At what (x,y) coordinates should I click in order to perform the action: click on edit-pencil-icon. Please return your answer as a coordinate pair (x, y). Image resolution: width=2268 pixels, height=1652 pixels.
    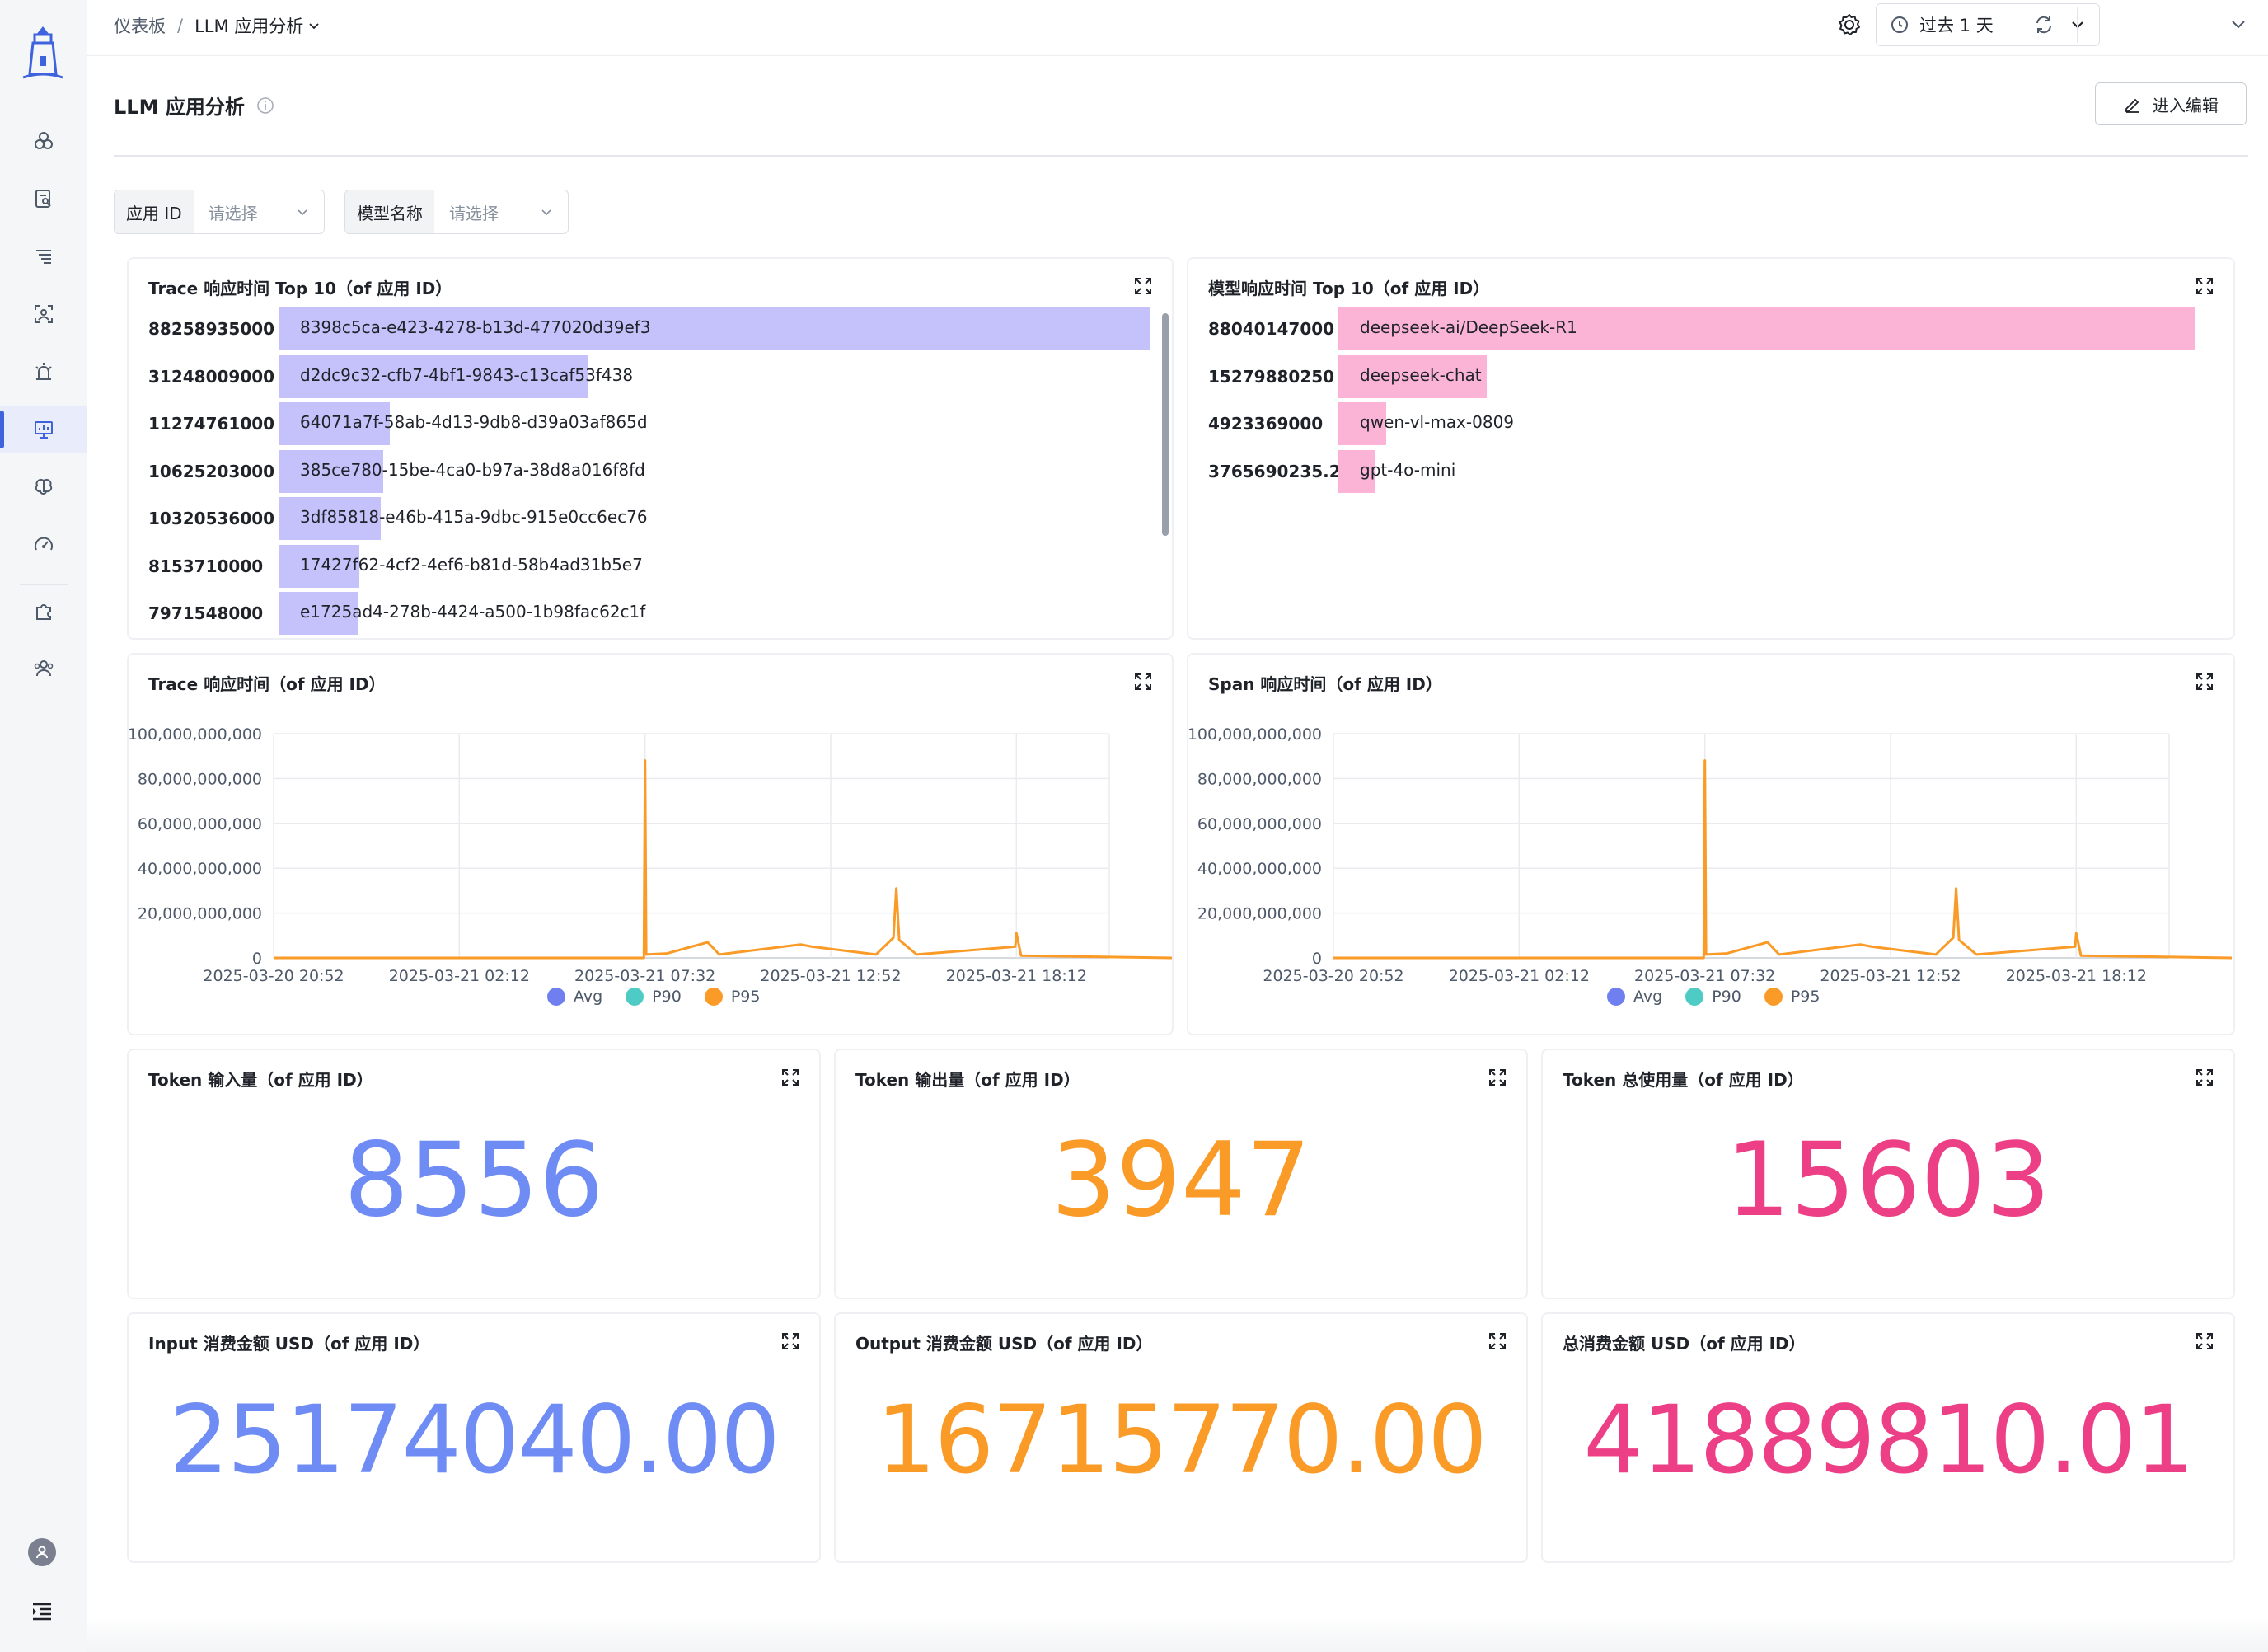
    Looking at the image, I should click on (2132, 105).